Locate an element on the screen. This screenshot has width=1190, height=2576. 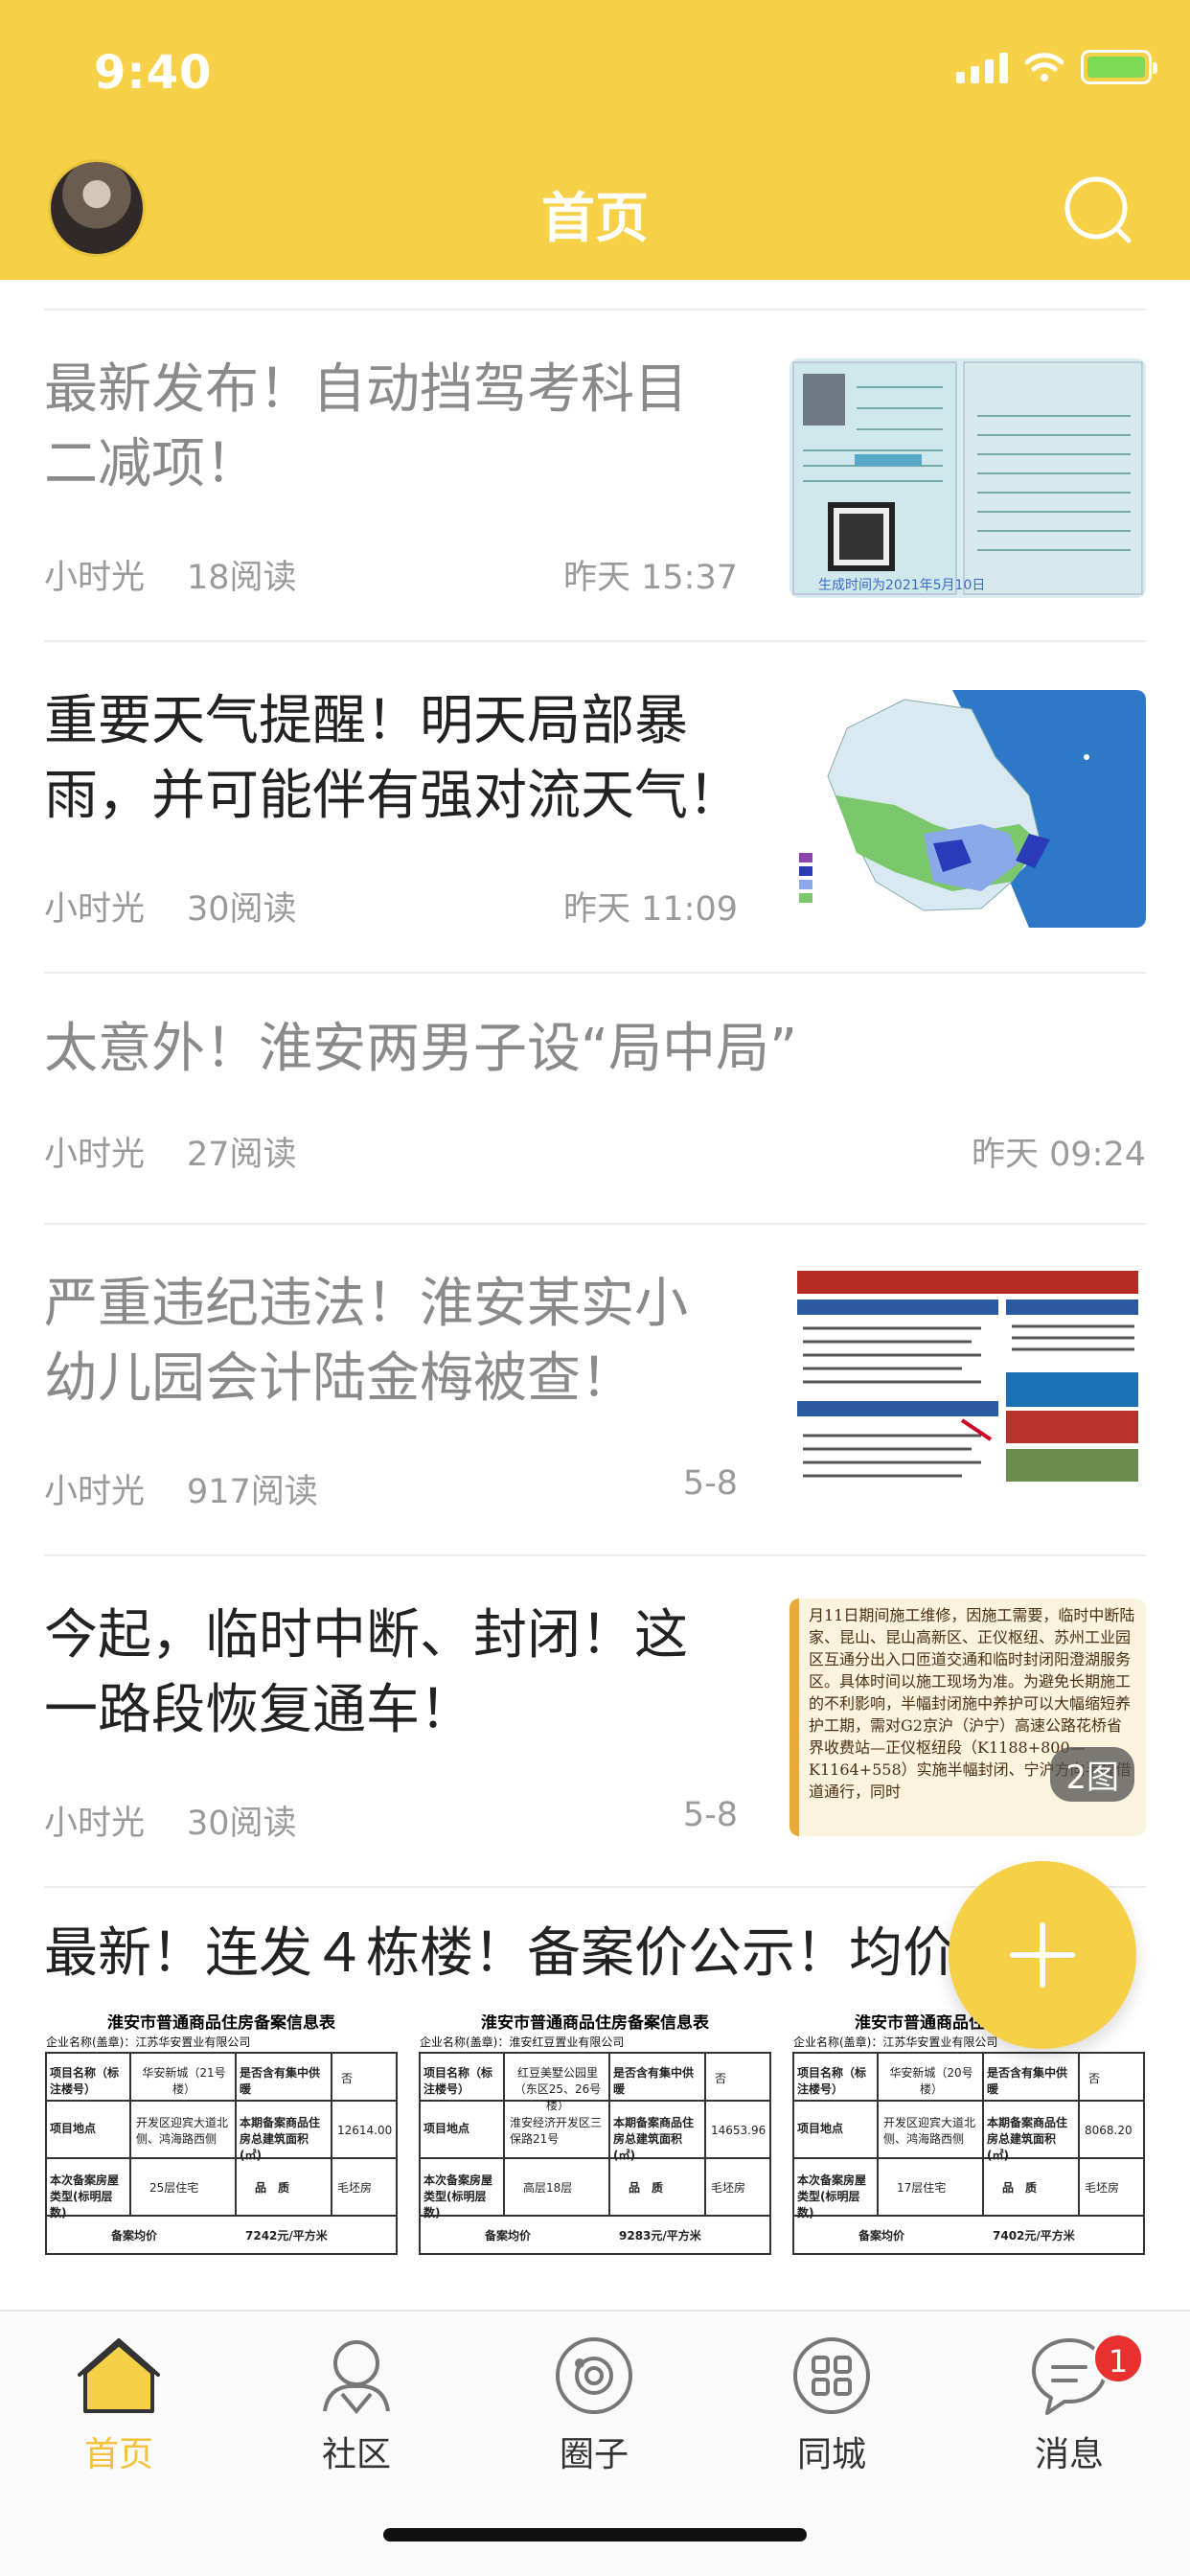
tab-community: 社区 is located at coordinates (357, 2406).